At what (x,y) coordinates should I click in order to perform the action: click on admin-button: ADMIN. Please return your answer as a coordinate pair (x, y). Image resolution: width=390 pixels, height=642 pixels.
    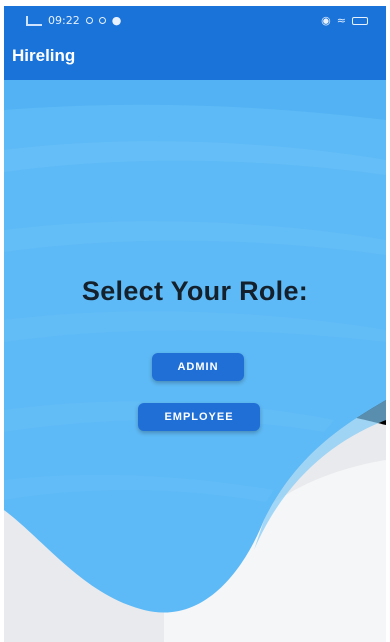
    Looking at the image, I should click on (198, 367).